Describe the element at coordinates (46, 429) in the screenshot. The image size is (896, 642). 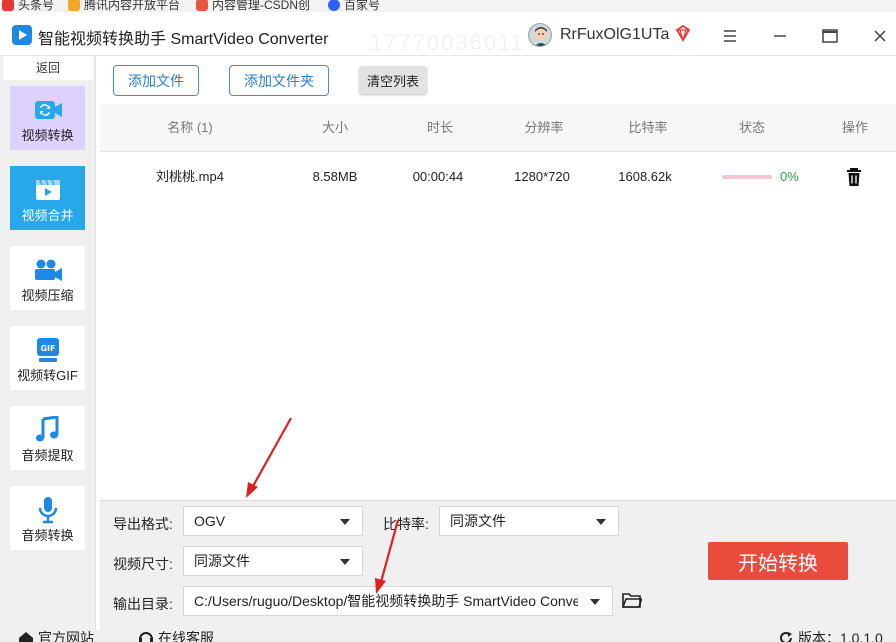
I see `music-note-icon` at that location.